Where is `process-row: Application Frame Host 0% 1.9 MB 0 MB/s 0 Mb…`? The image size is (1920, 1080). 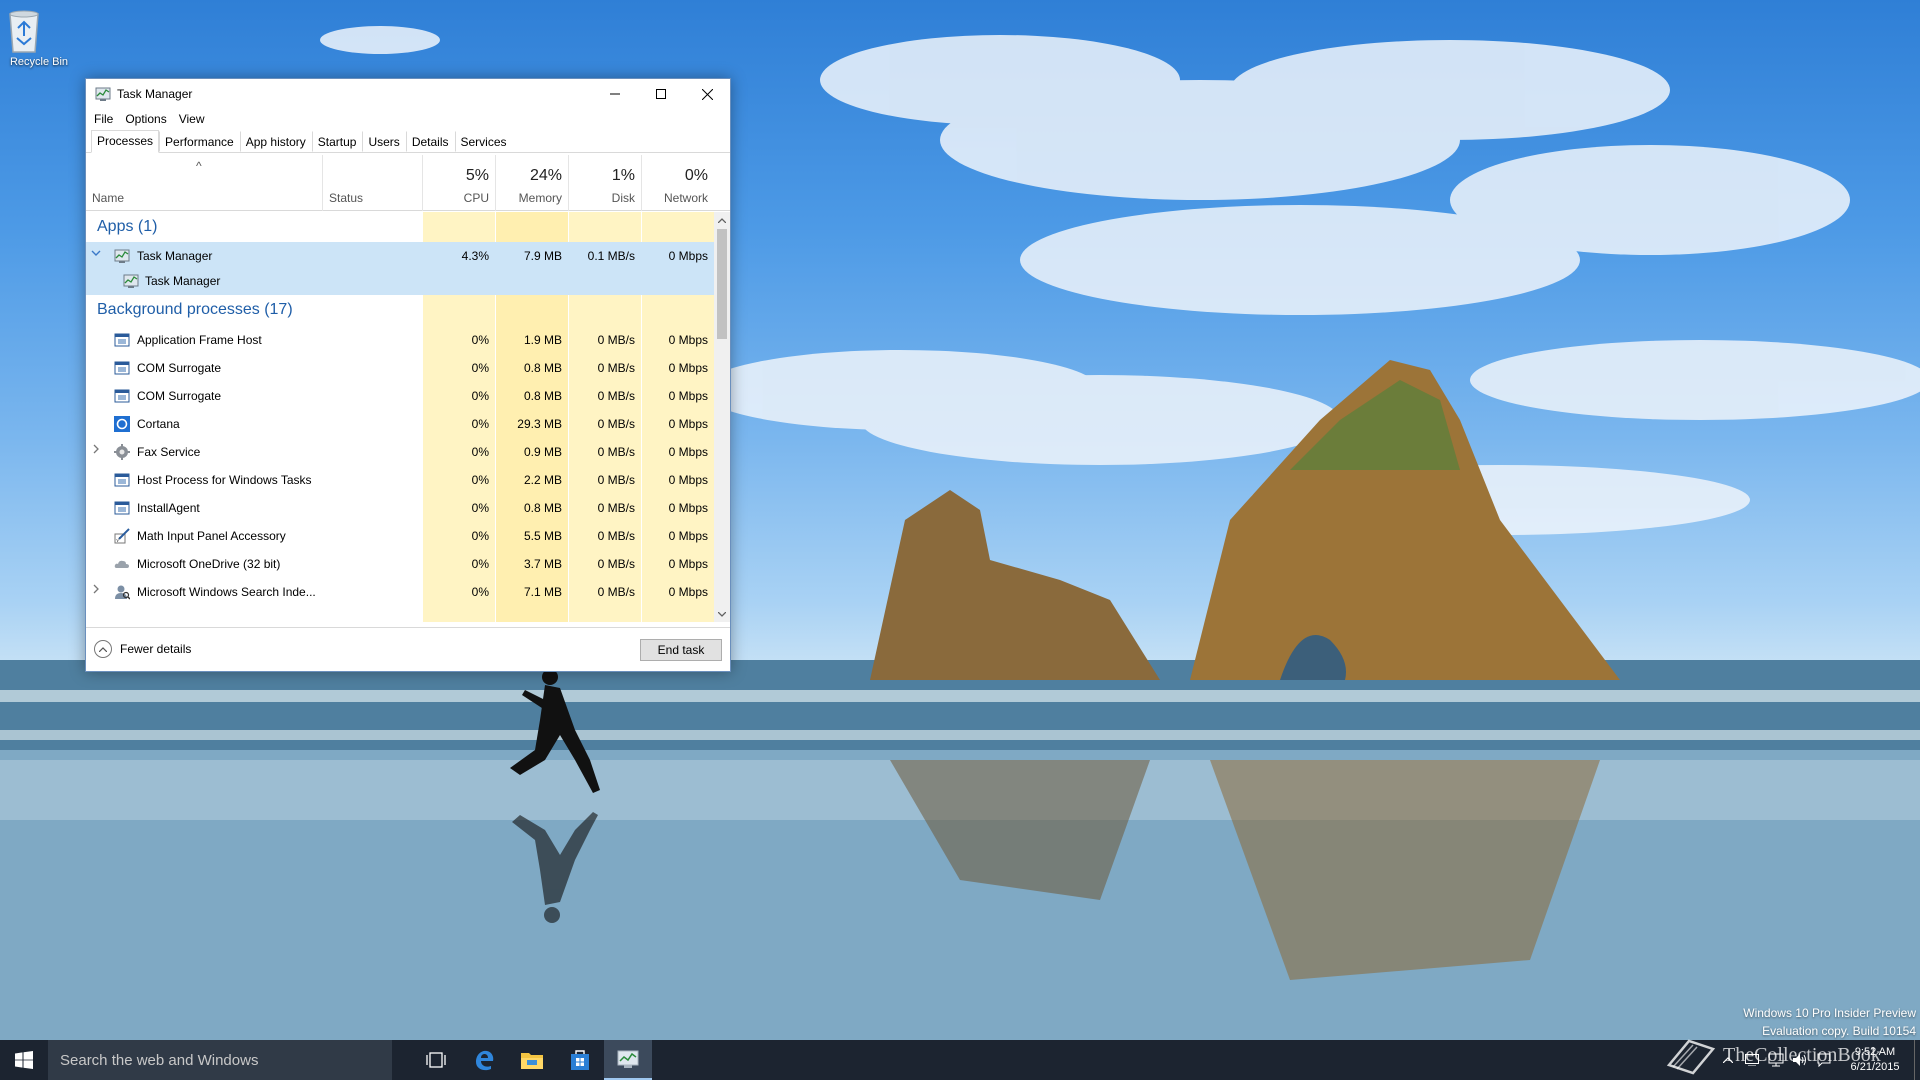 process-row: Application Frame Host 0% 1.9 MB 0 MB/s 0 Mb… is located at coordinates (400, 340).